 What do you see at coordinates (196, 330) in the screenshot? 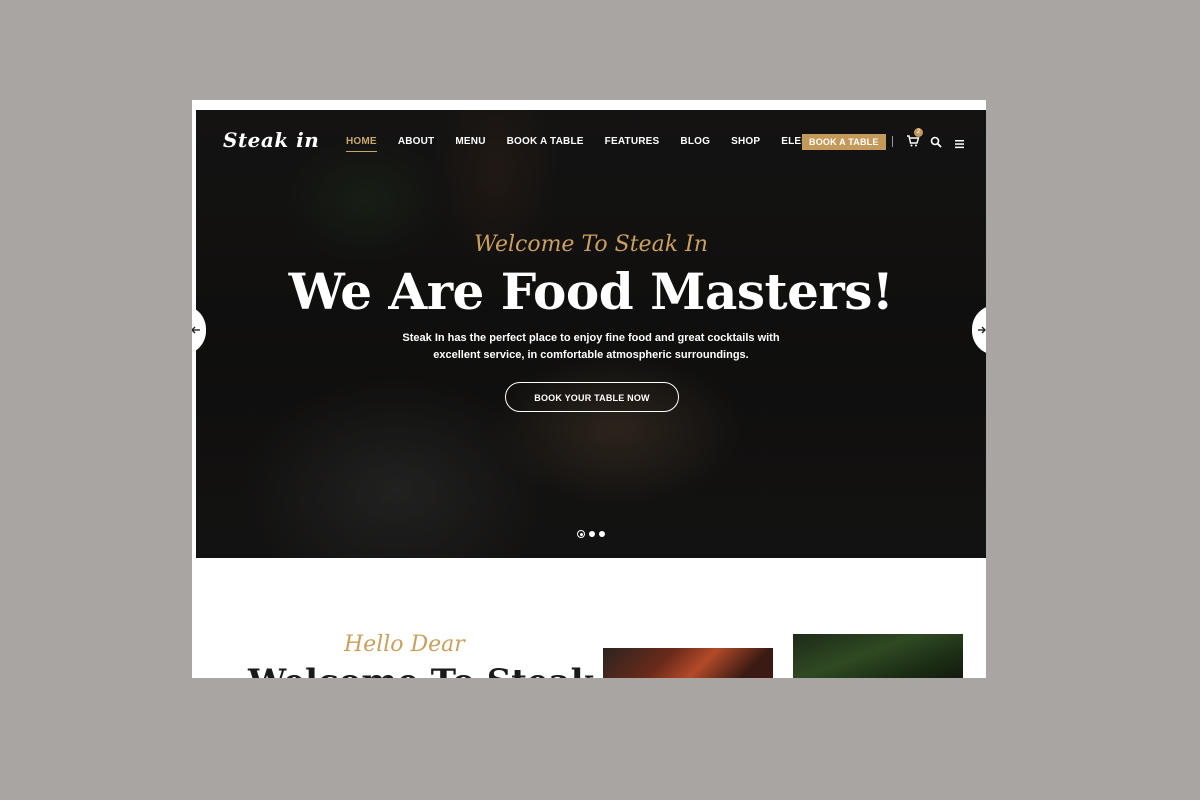
I see `arrow-left-icon` at bounding box center [196, 330].